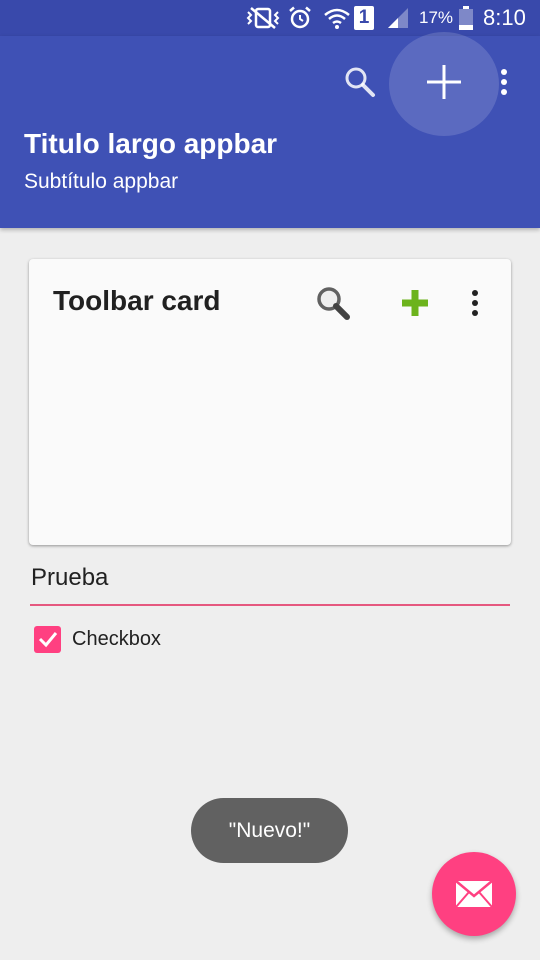  Describe the element at coordinates (270, 583) in the screenshot. I see `text-input: Prueba` at that location.